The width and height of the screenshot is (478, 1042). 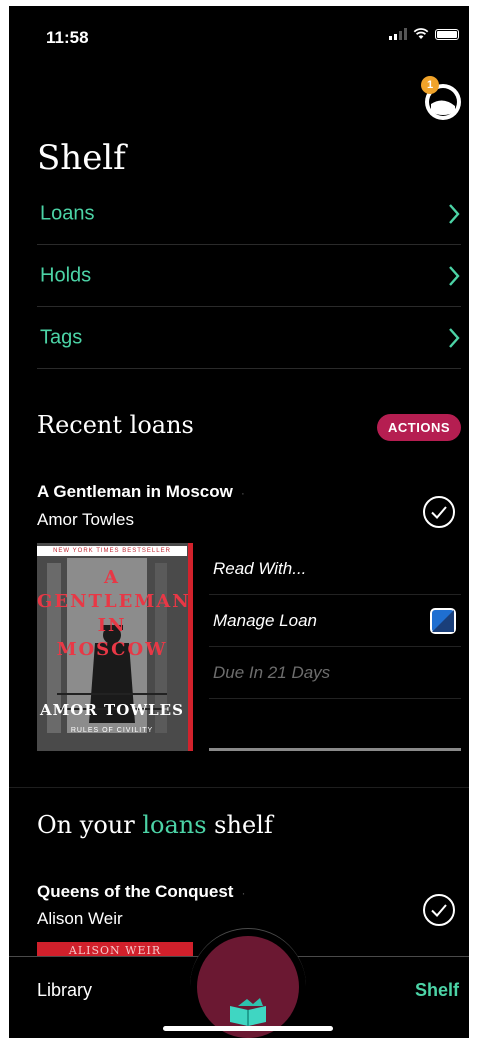 I want to click on loans-shelf-title-after: shelf, so click(x=239, y=825).